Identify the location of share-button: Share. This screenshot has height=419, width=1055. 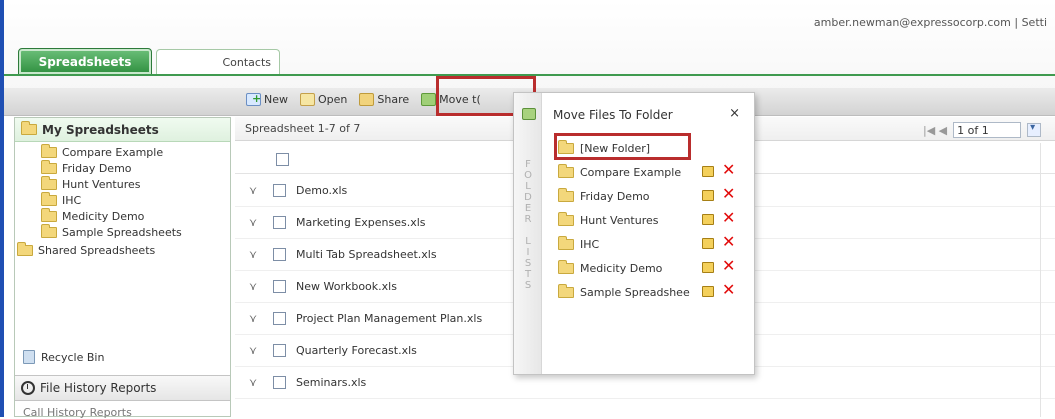
(384, 99).